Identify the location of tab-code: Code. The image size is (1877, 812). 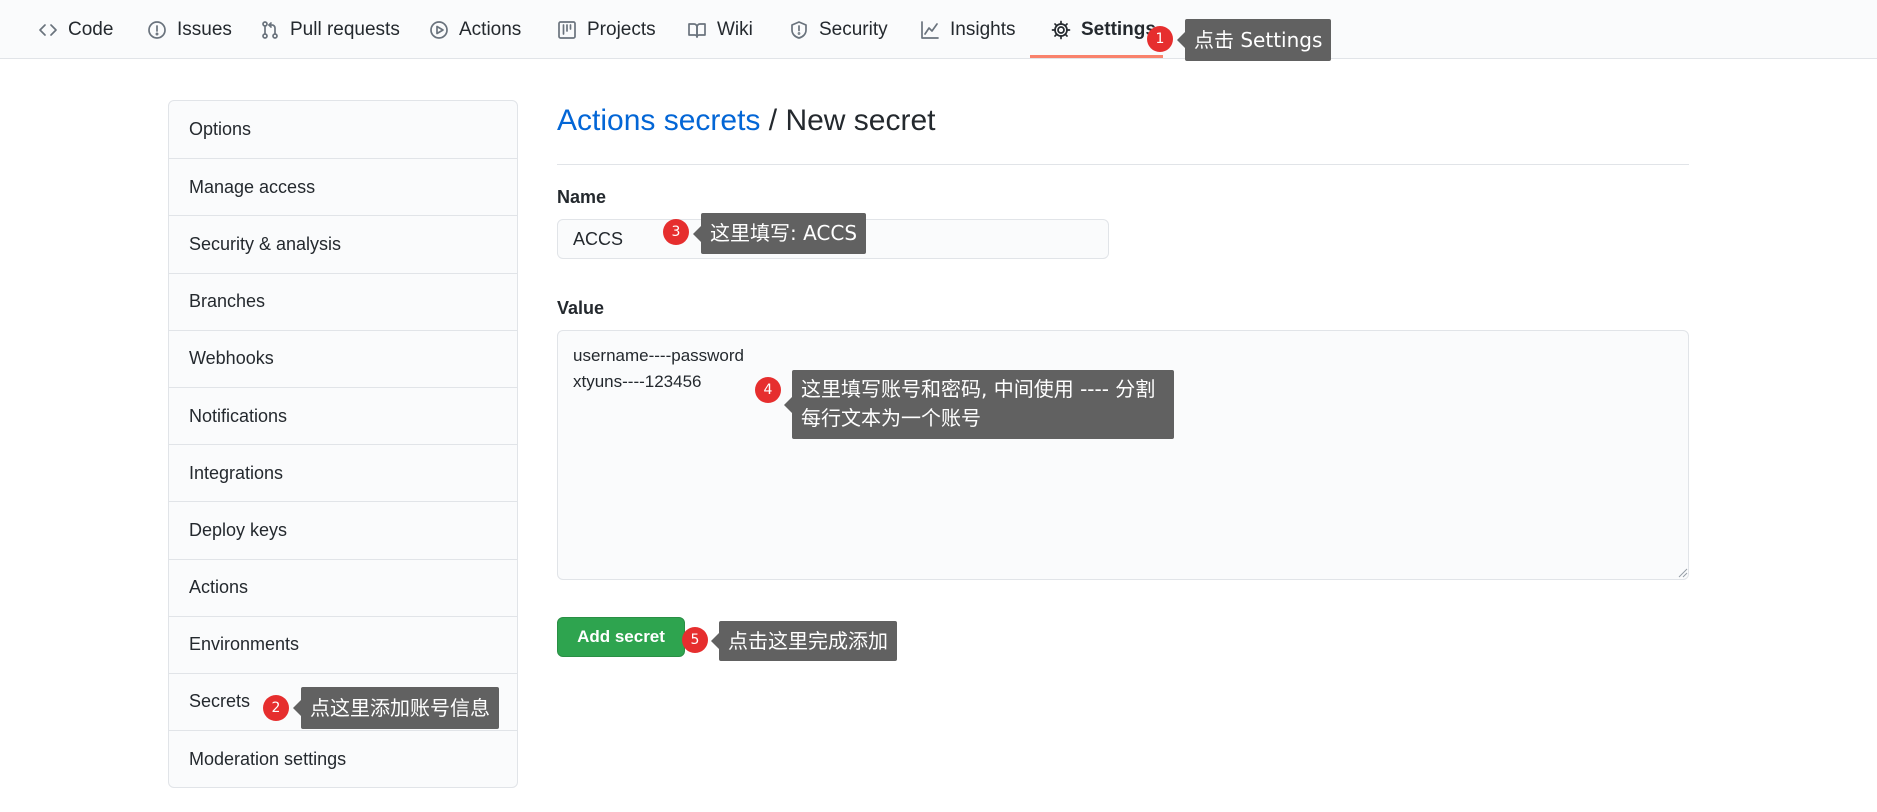
(75, 29).